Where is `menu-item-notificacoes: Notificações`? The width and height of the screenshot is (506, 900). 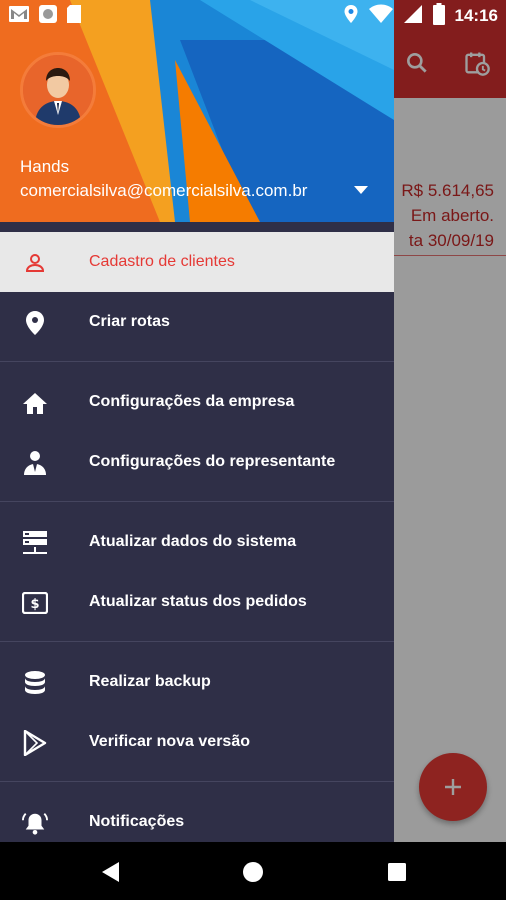
menu-item-notificacoes: Notificações is located at coordinates (197, 817).